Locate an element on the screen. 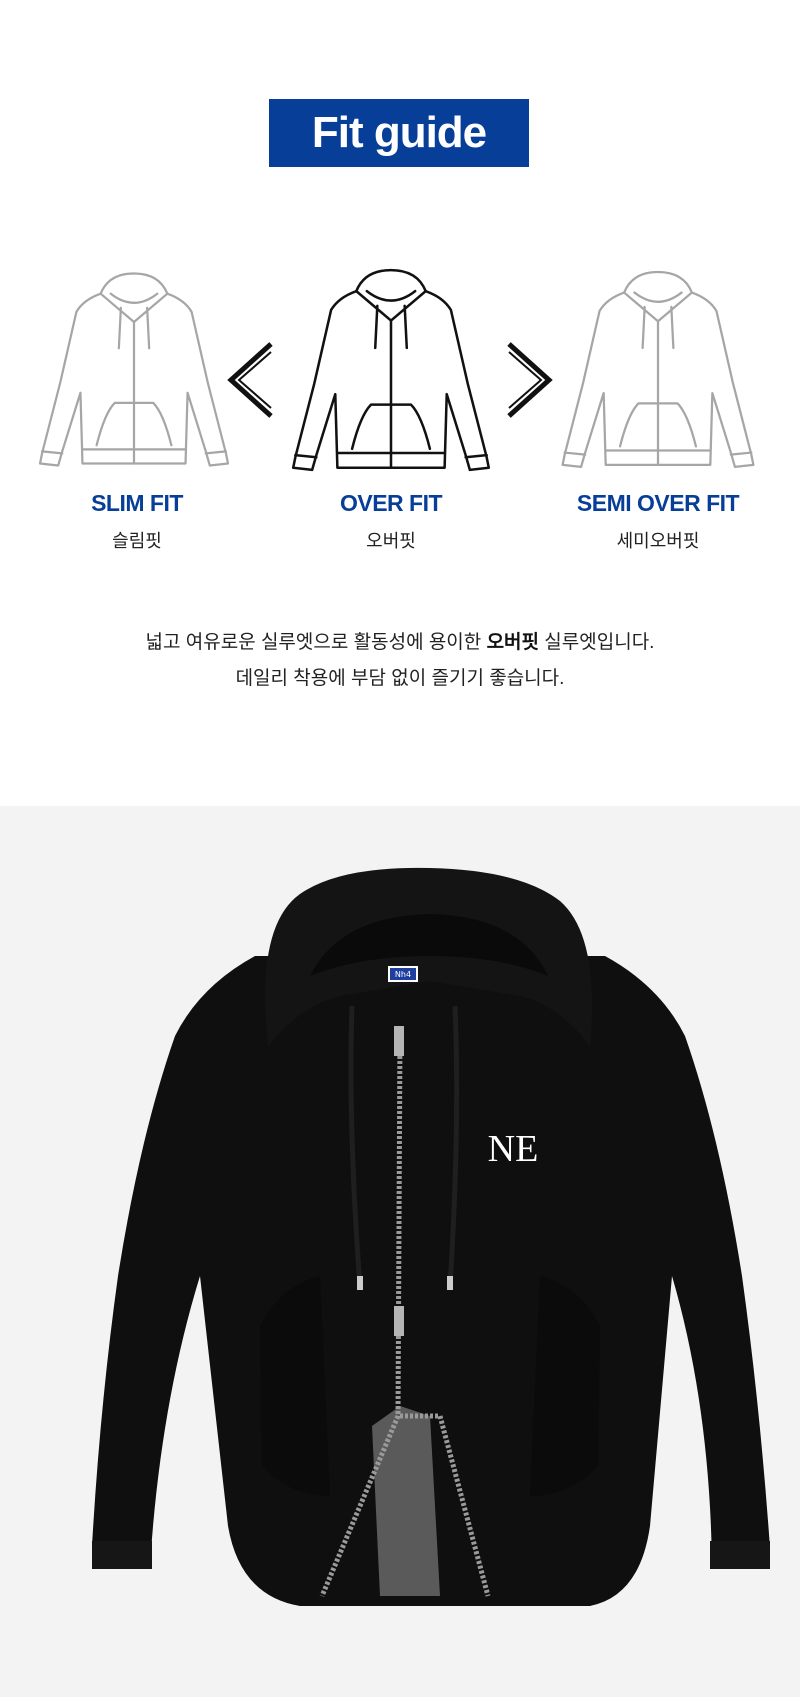  semi-over-fit-label: SEMI OVER FIT is located at coordinates (658, 503).